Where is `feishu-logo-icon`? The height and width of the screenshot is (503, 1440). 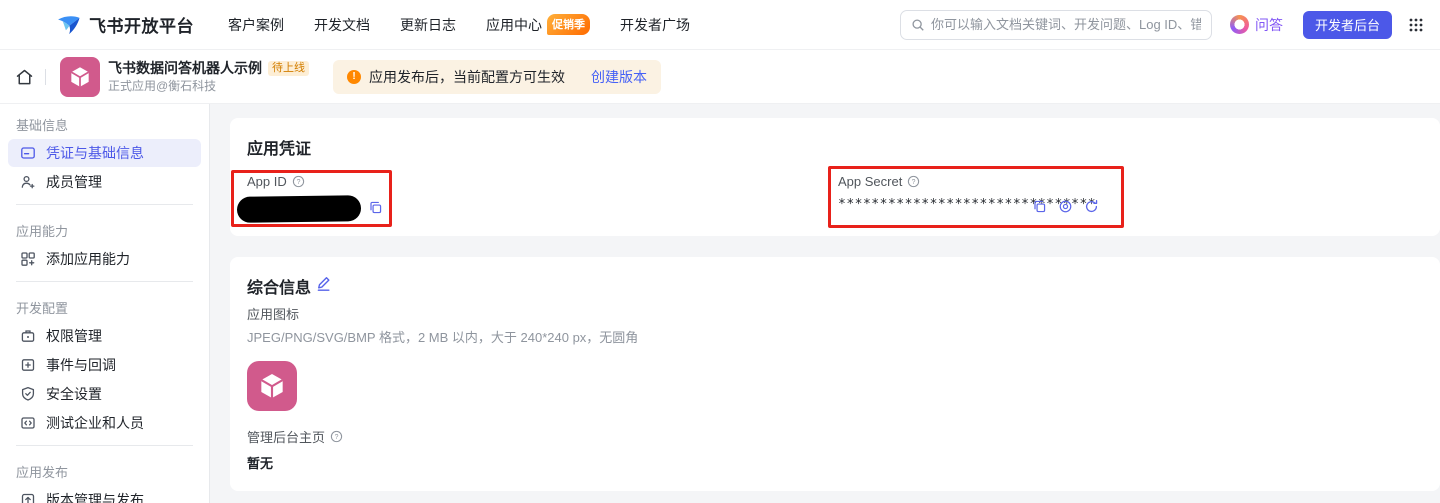
feishu-logo-icon is located at coordinates (69, 25).